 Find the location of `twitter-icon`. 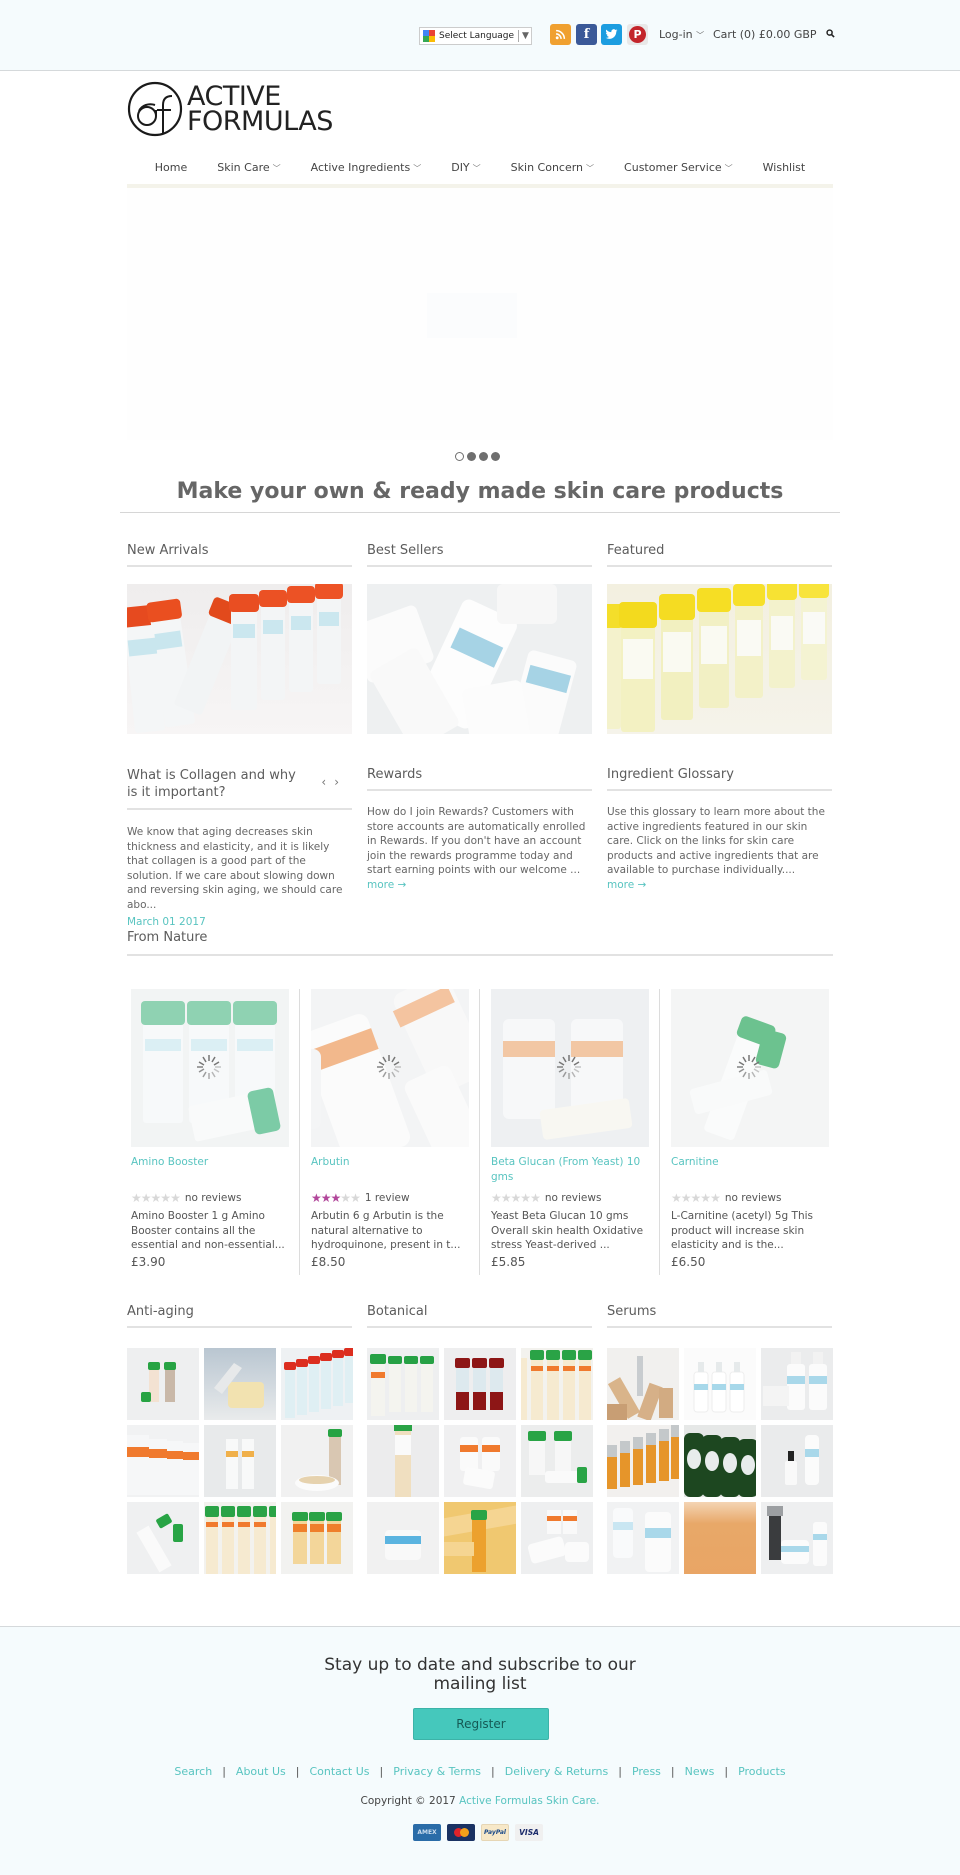

twitter-icon is located at coordinates (611, 34).